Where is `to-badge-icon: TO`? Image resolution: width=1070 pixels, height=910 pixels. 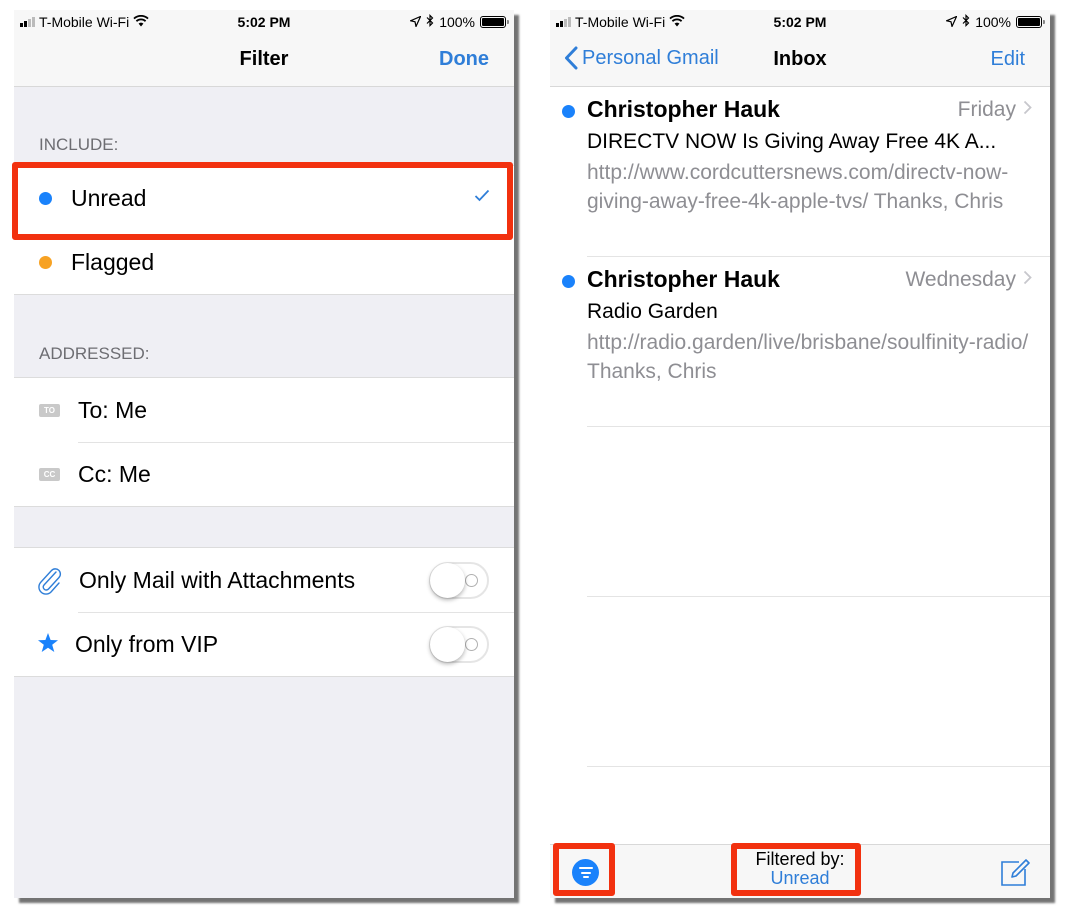
to-badge-icon: TO is located at coordinates (49, 410).